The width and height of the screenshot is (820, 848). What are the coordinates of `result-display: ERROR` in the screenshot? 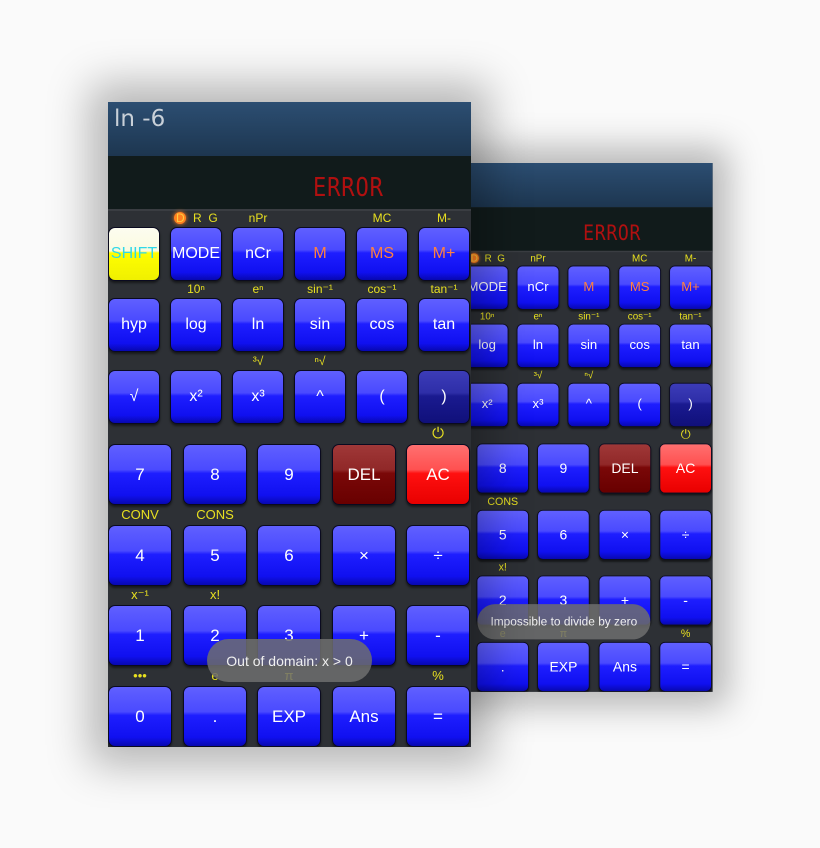 It's located at (289, 183).